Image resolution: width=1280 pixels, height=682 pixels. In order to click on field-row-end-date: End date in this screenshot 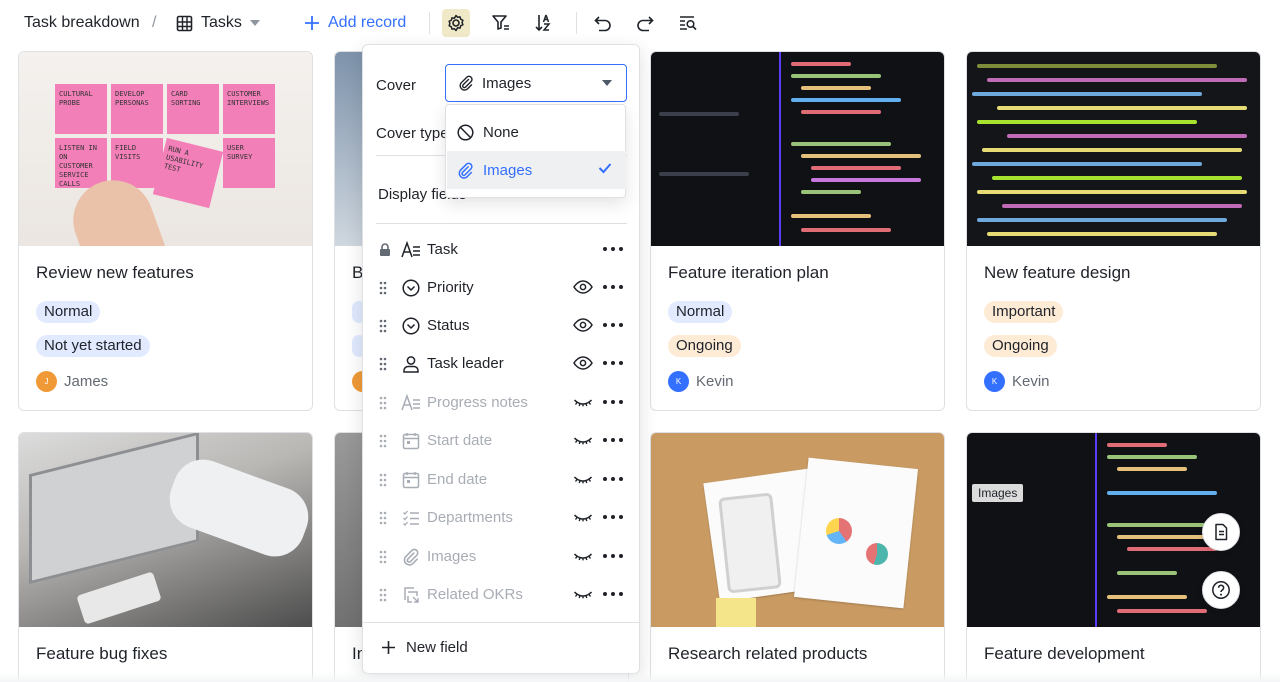, I will do `click(501, 480)`.